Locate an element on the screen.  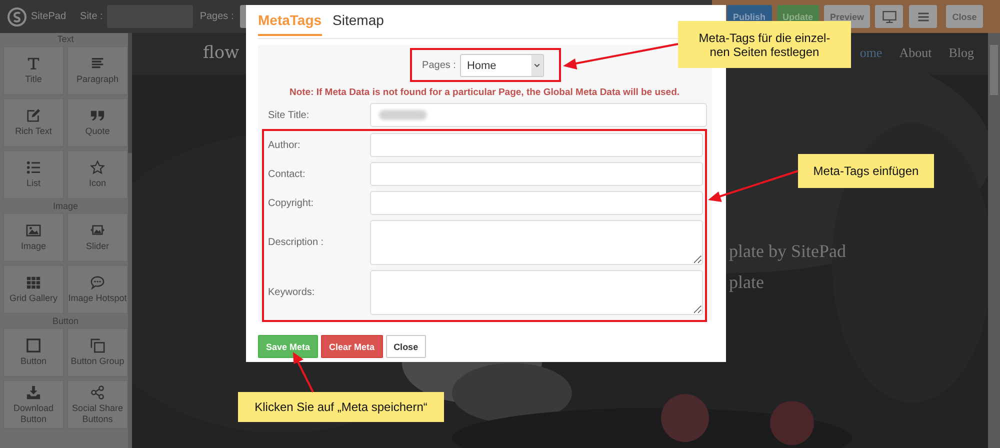
toolbar-button: Close is located at coordinates (965, 16).